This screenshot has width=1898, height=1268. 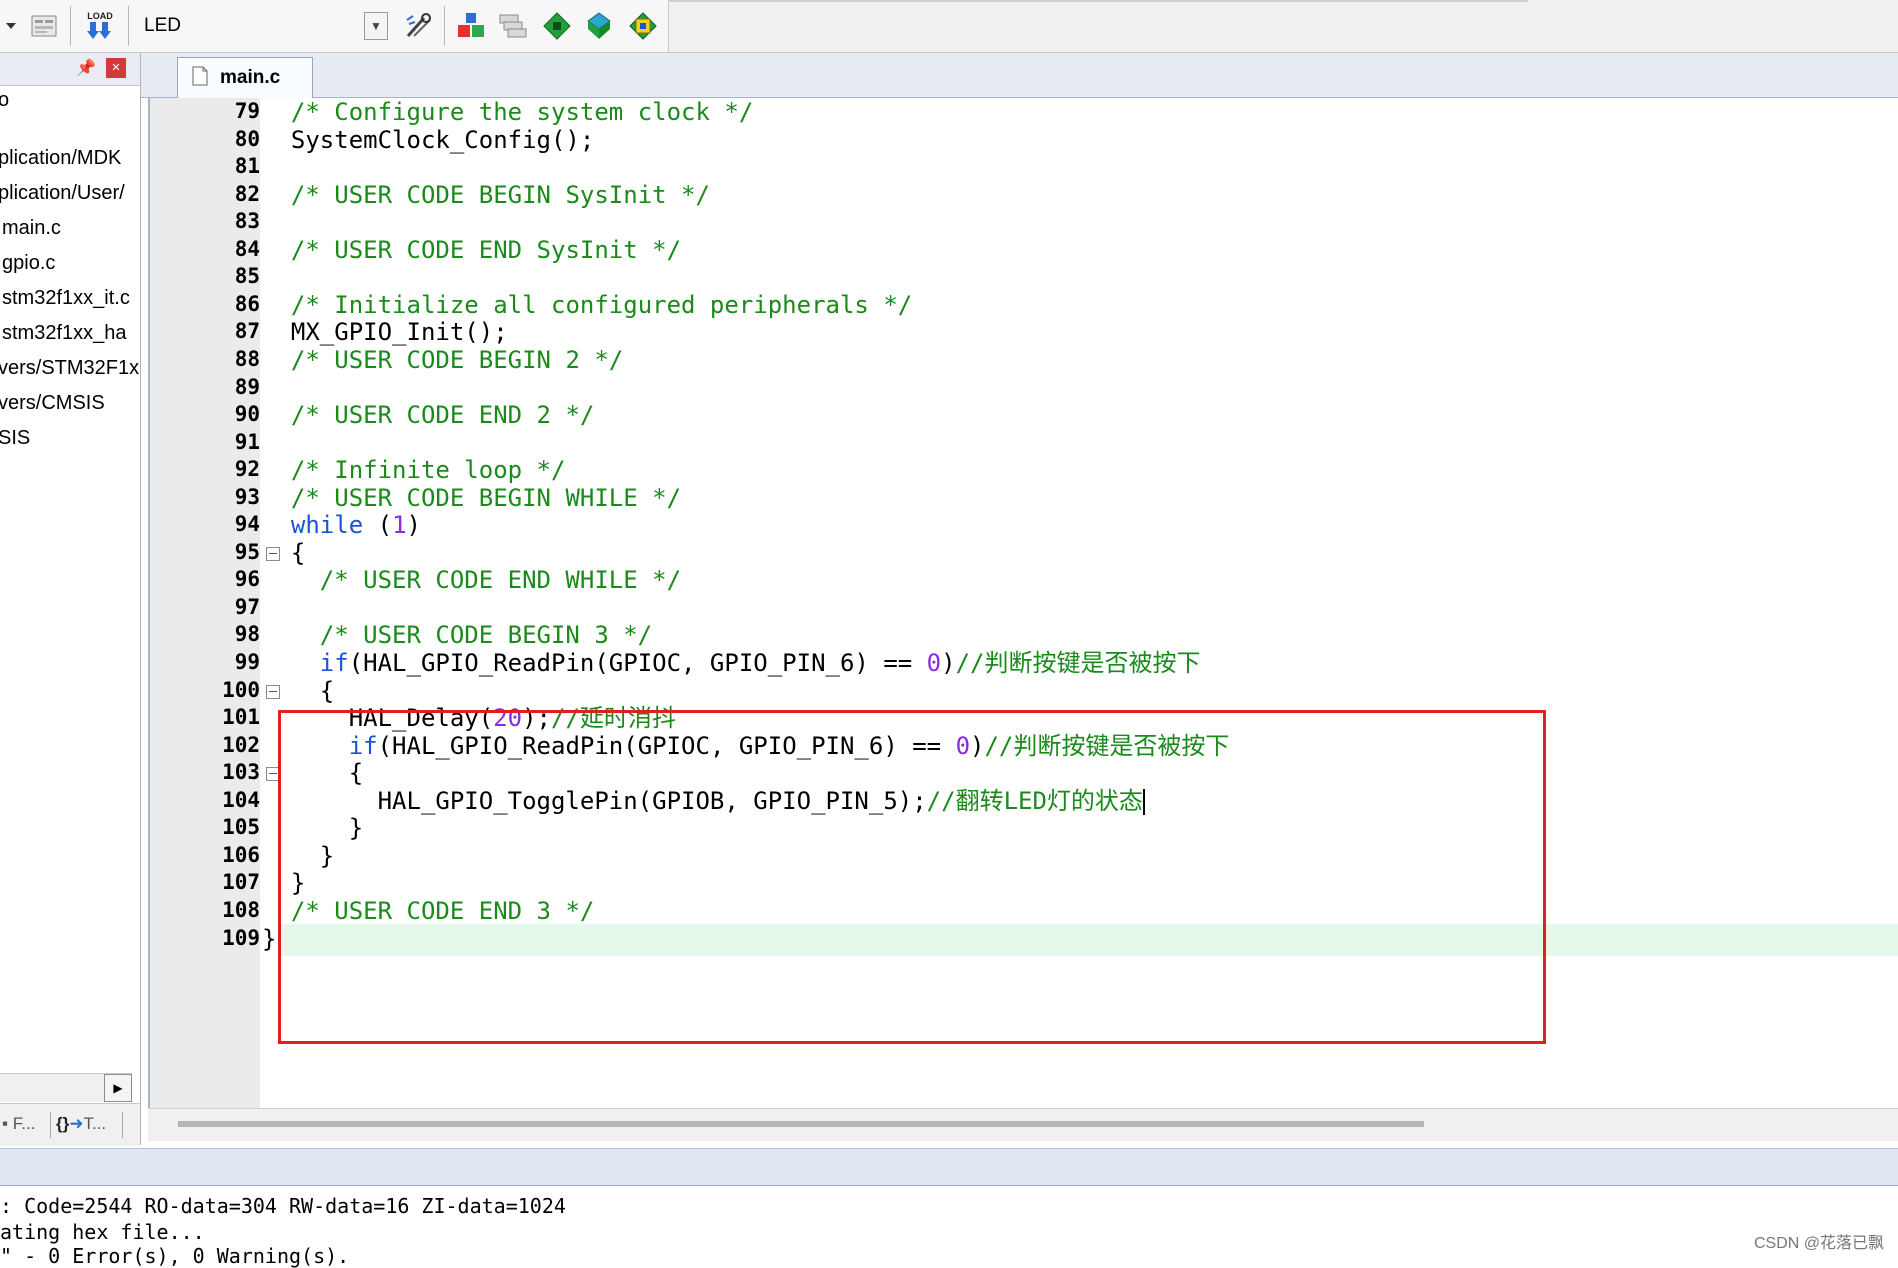 I want to click on code-line: }, so click(x=269, y=939).